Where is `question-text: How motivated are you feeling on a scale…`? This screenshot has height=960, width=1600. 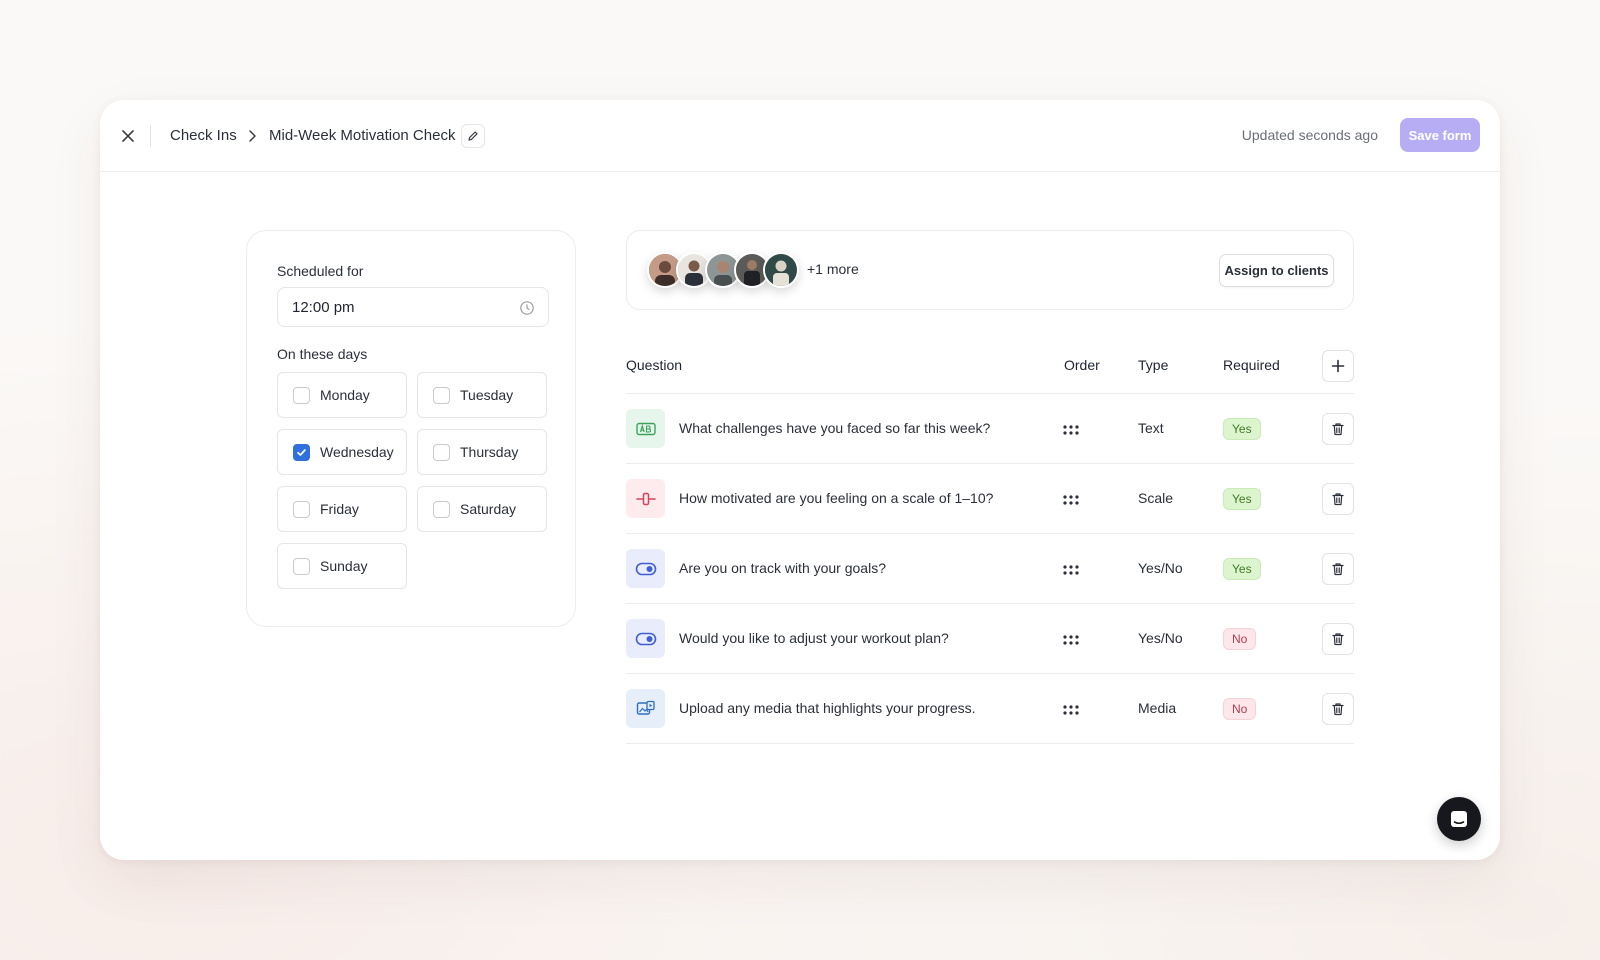 question-text: How motivated are you feeling on a scale… is located at coordinates (836, 498).